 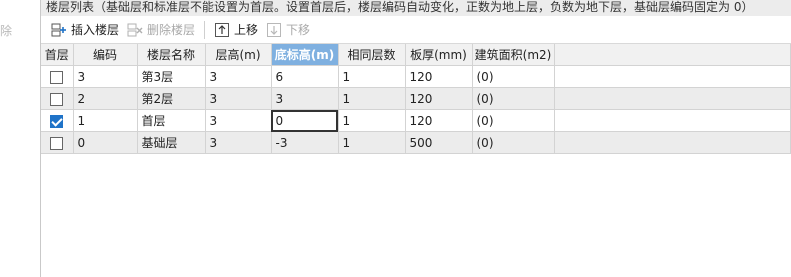 I want to click on toolbar: 插入楼层 删除楼层 上移 下移, so click(x=416, y=30).